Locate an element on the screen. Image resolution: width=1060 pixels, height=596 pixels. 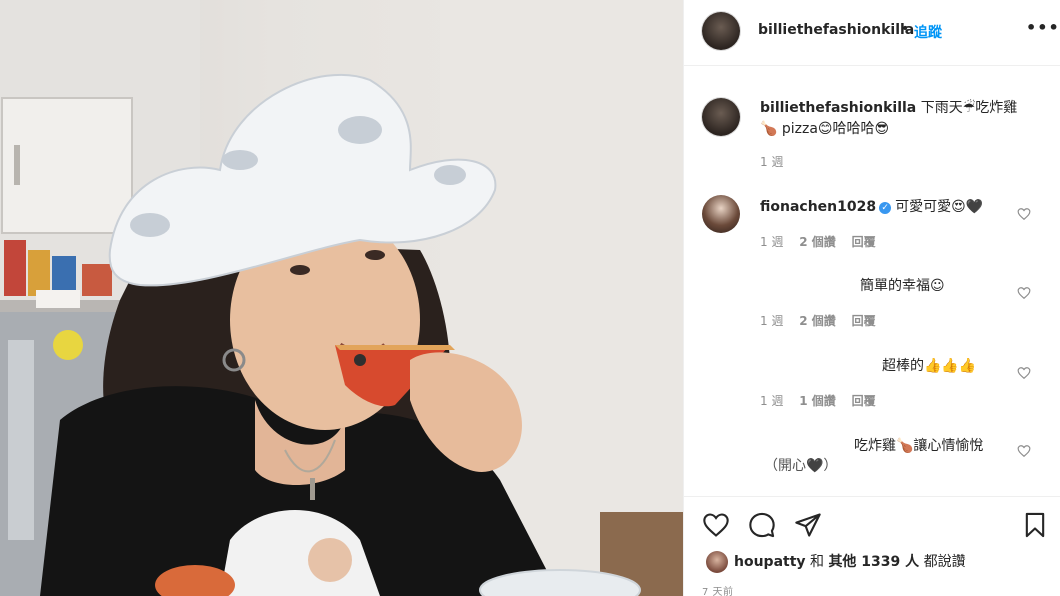
action-bar: houpatty 和 其他 1339 人 都說讚 7 天前 is located at coordinates (872, 546).